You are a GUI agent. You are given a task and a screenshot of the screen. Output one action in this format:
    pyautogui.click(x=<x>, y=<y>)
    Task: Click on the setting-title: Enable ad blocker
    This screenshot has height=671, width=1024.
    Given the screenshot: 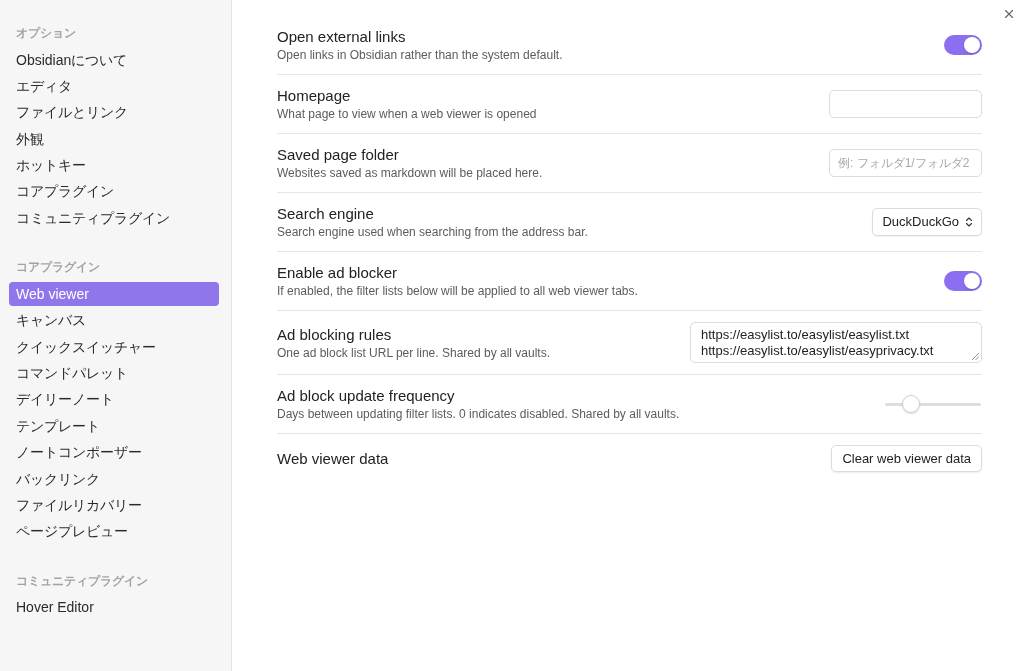 What is the action you would take?
    pyautogui.click(x=338, y=272)
    